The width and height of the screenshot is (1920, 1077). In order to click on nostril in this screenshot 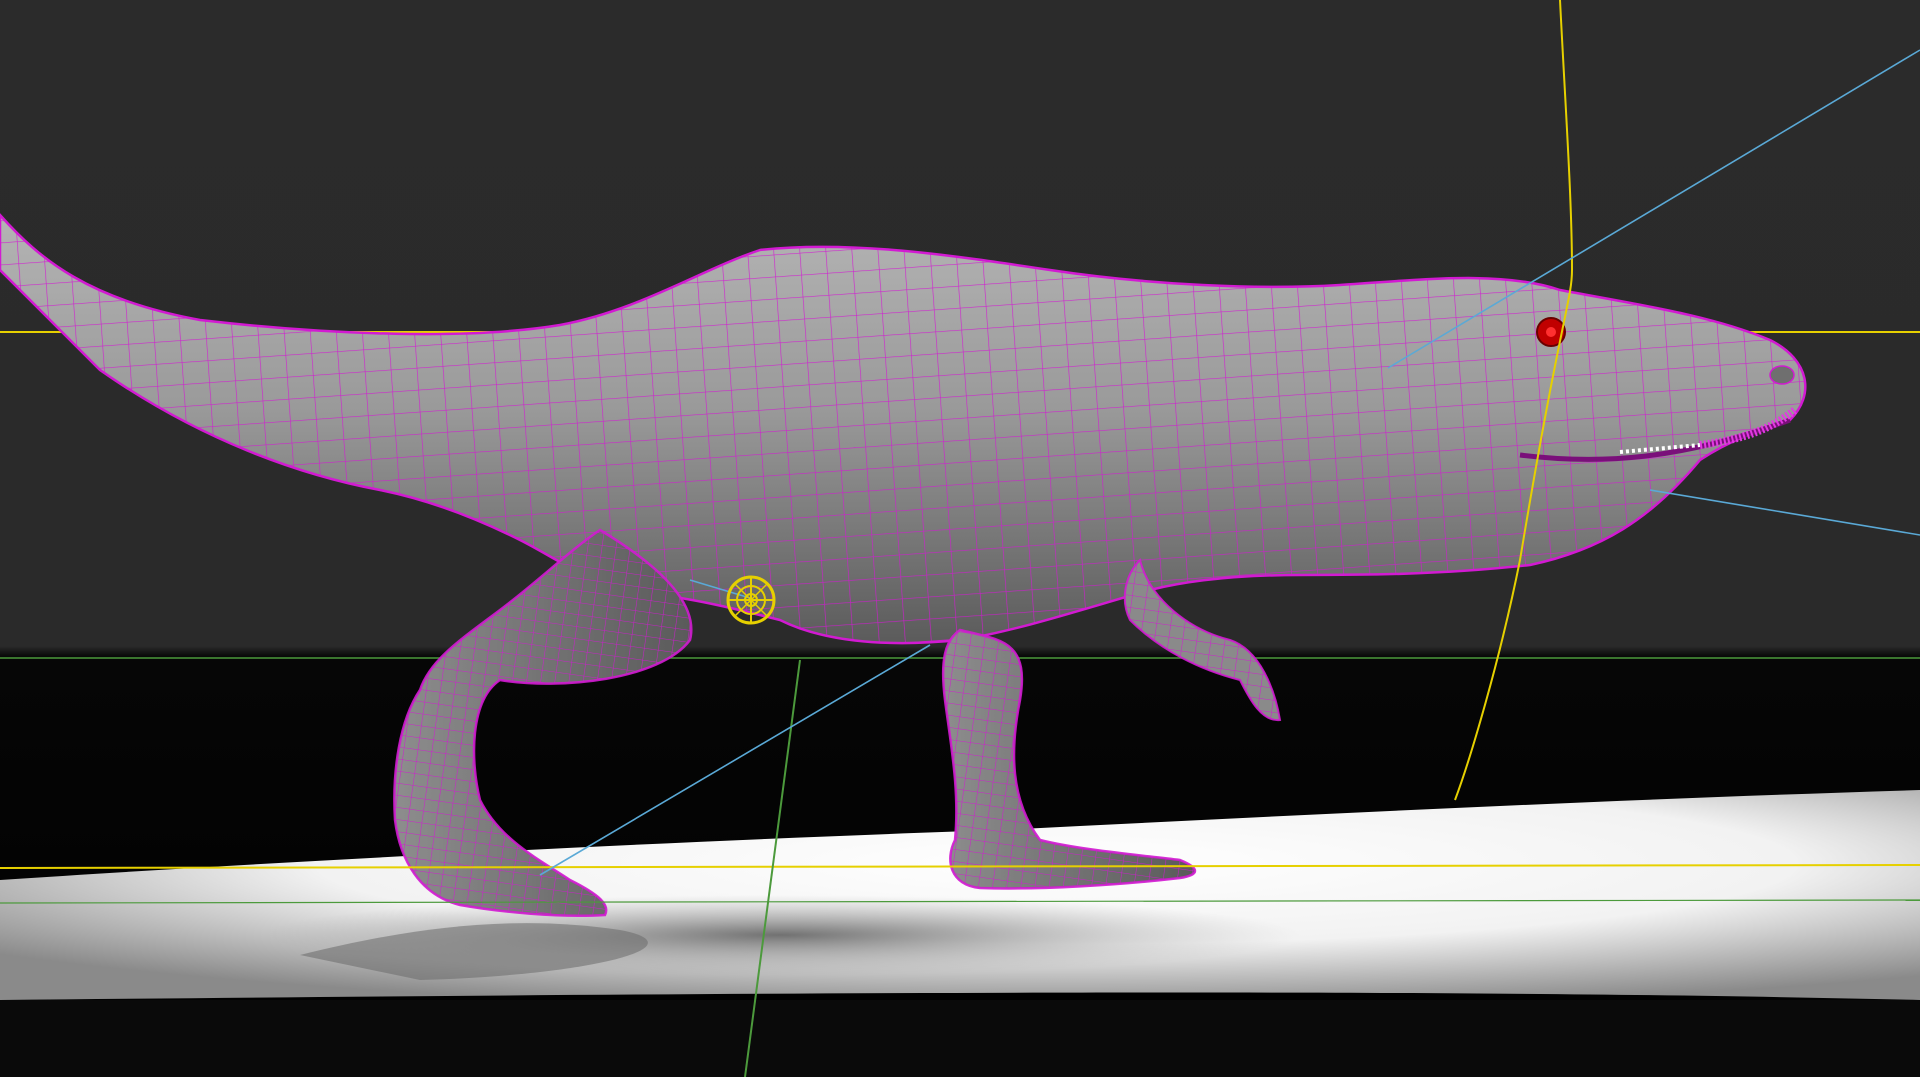, I will do `click(1782, 375)`.